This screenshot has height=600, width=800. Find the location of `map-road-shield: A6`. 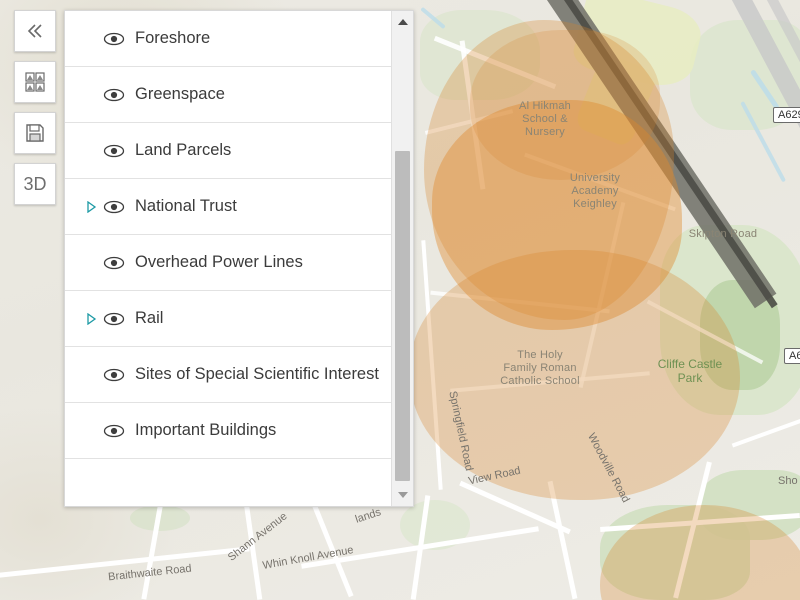

map-road-shield: A6 is located at coordinates (792, 356).